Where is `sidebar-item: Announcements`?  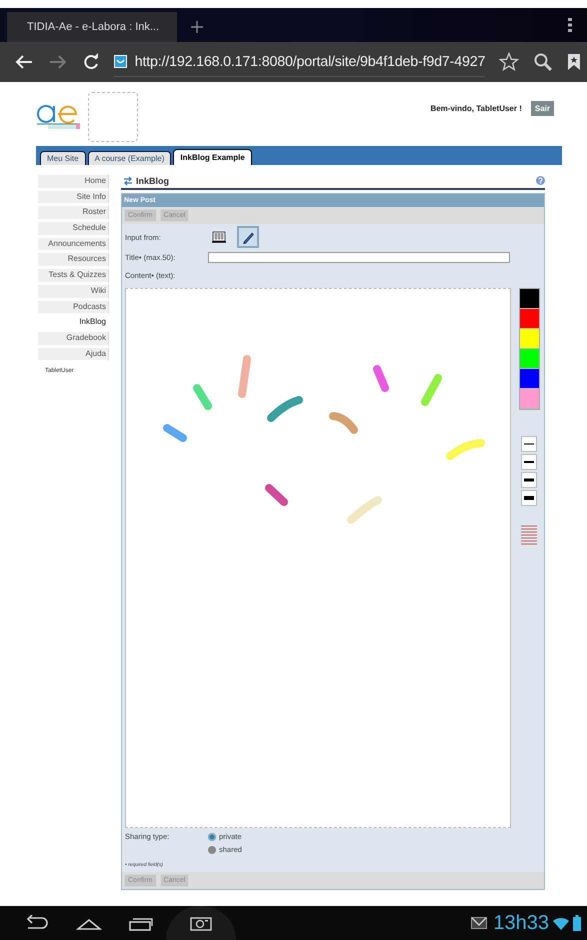 sidebar-item: Announcements is located at coordinates (73, 244).